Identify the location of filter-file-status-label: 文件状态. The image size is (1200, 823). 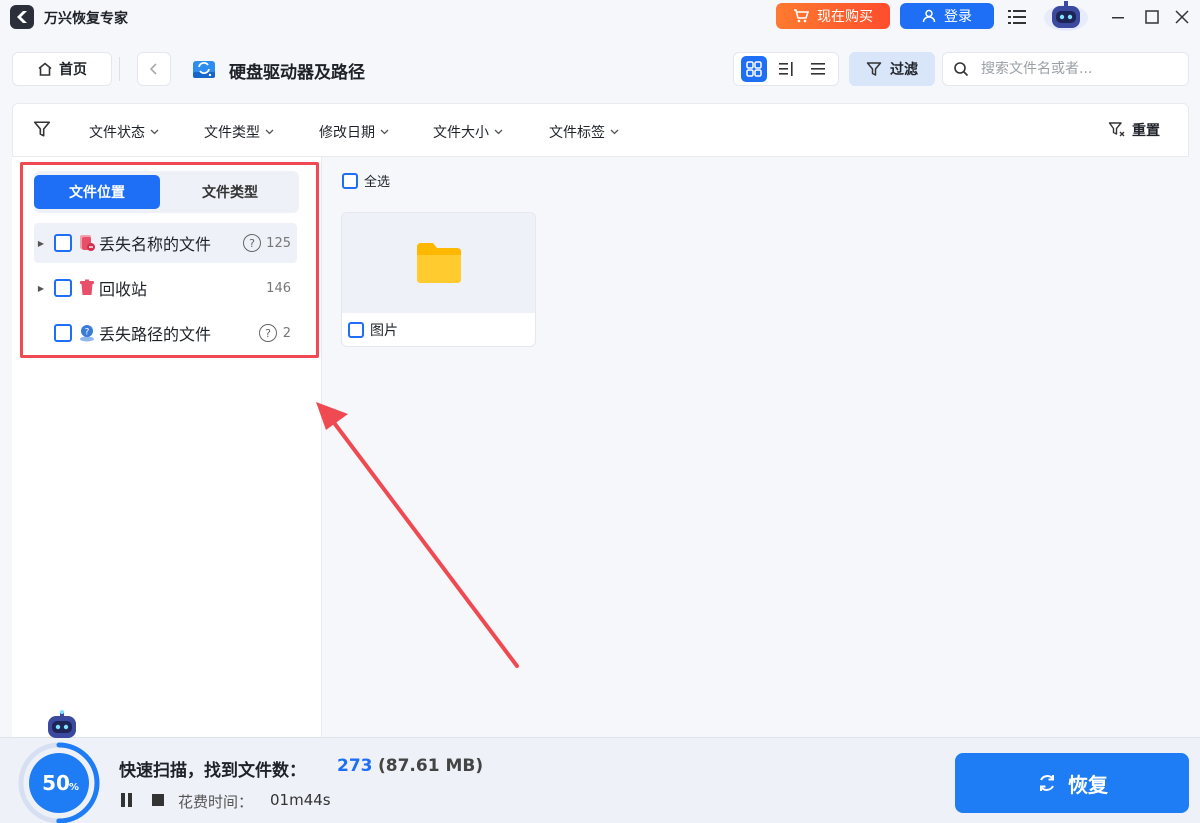
(117, 133).